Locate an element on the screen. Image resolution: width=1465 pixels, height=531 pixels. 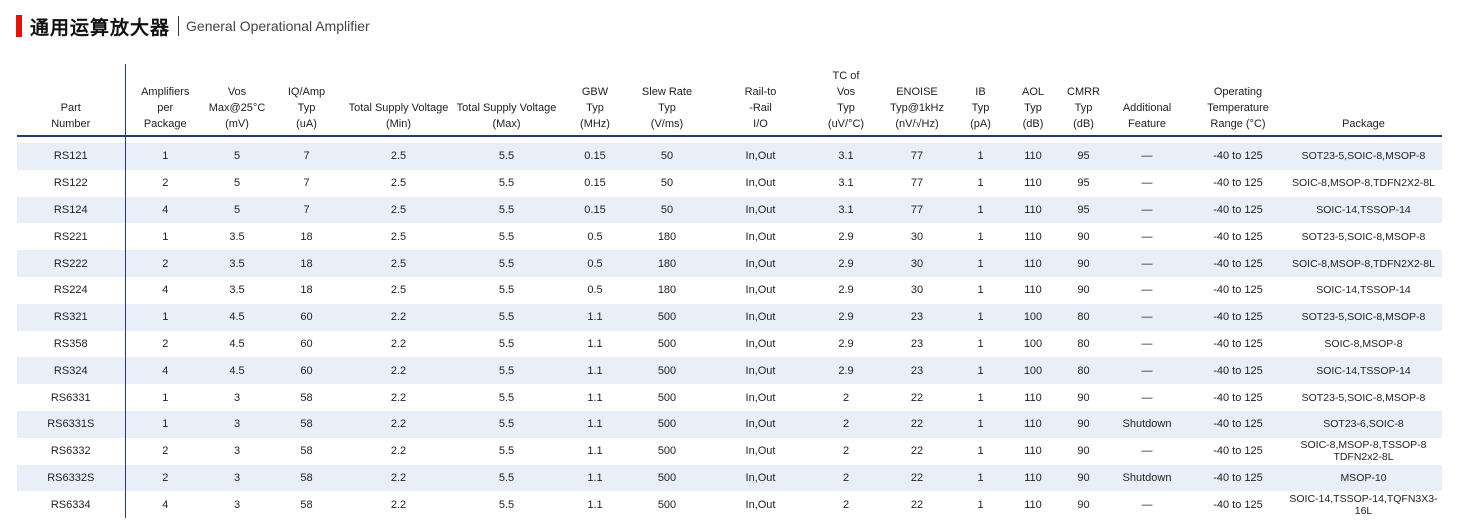
table-cell: 3.5 is located at coordinates (237, 290).